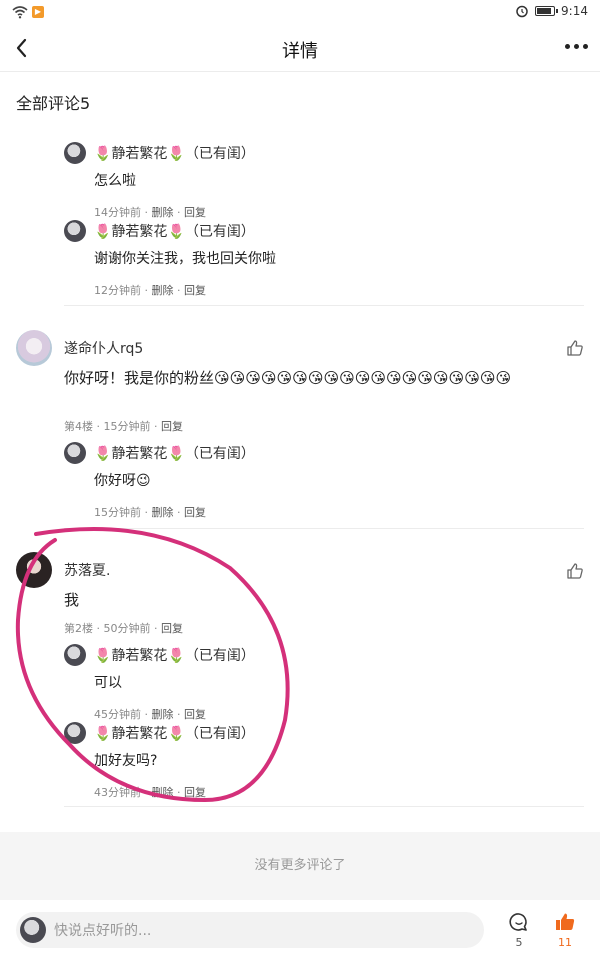 The width and height of the screenshot is (600, 960). I want to click on reply-text: 谢谢你关注我，我也回关你啦, so click(185, 259).